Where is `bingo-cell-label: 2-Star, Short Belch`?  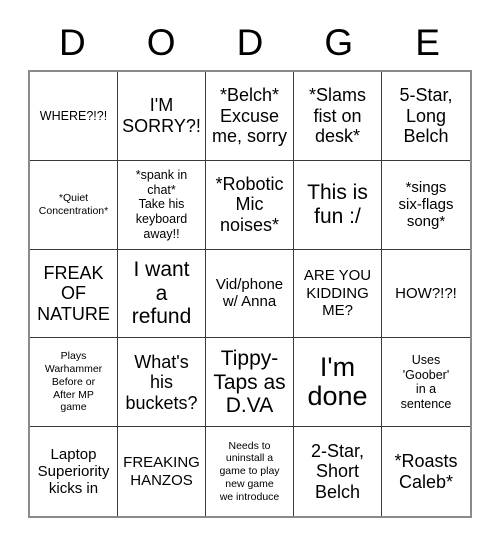 bingo-cell-label: 2-Star, Short Belch is located at coordinates (337, 471).